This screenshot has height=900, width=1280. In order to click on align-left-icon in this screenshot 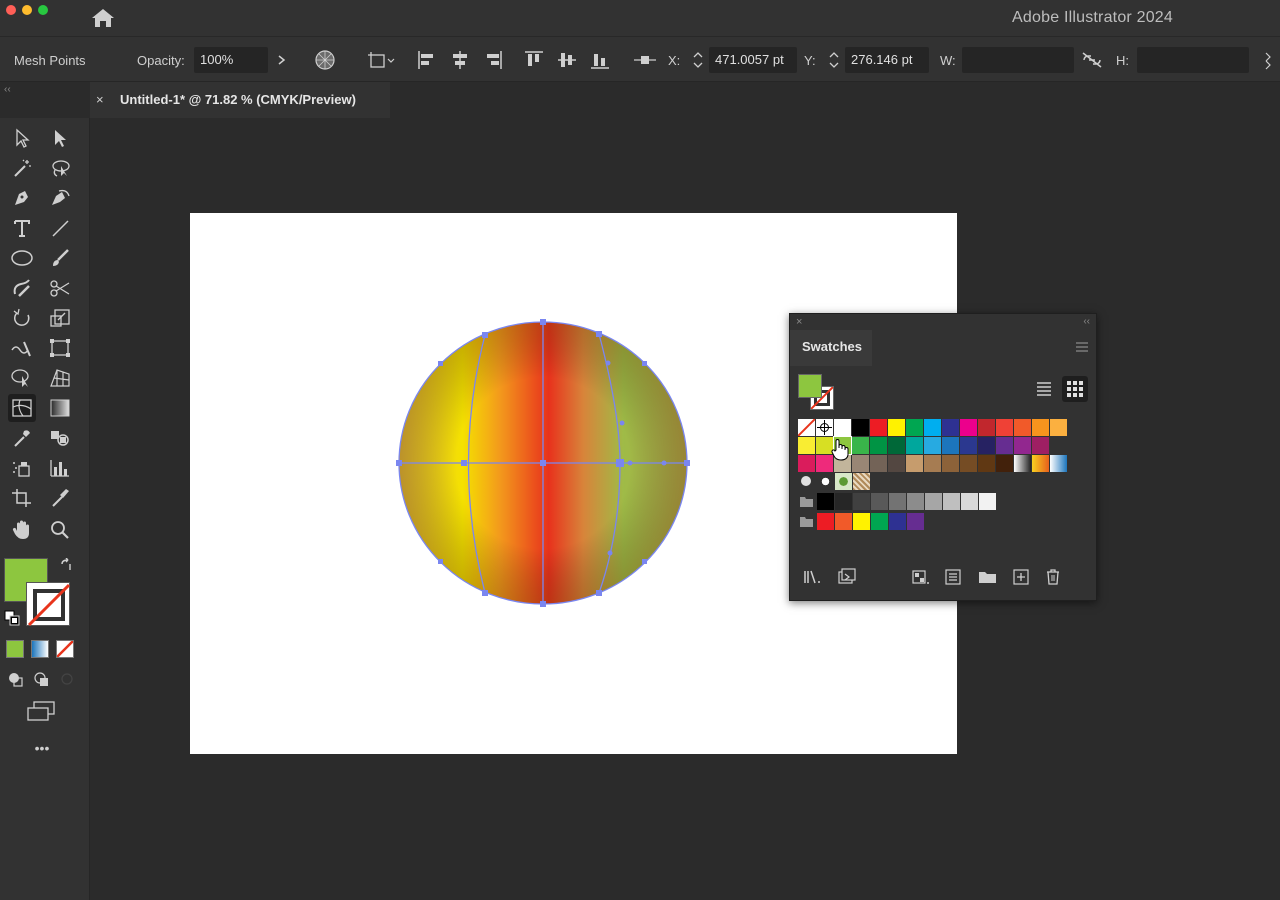, I will do `click(427, 60)`.